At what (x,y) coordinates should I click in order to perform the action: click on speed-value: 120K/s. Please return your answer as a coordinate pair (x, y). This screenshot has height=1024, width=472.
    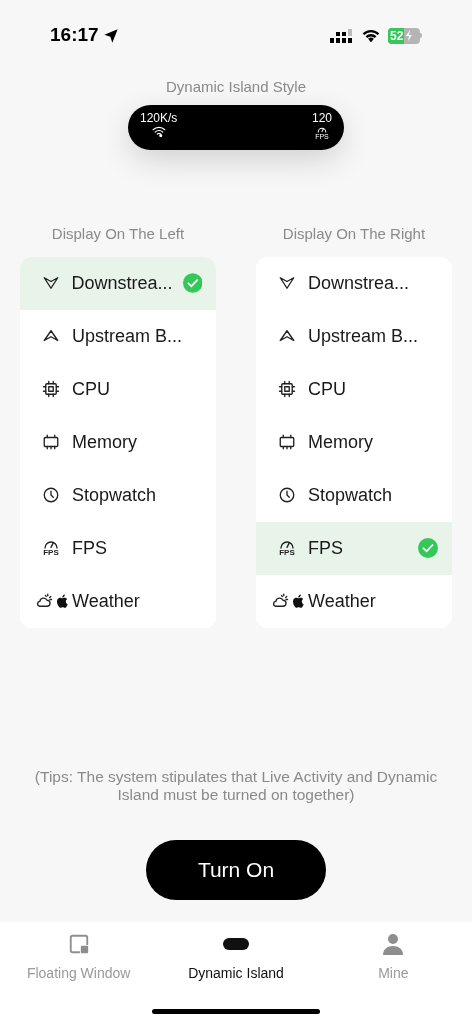
    Looking at the image, I should click on (159, 117).